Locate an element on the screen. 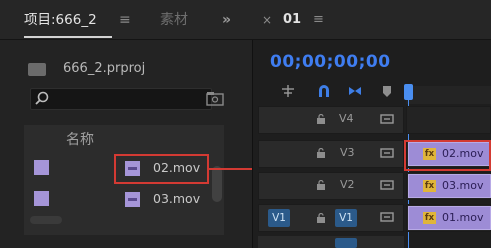 The height and width of the screenshot is (248, 491). vertical-scrollbar is located at coordinates (217, 184).